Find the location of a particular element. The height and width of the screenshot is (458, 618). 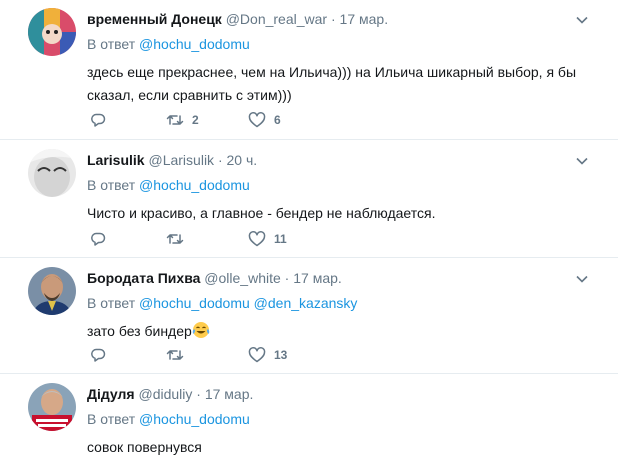

like-button: 13 is located at coordinates (267, 355).